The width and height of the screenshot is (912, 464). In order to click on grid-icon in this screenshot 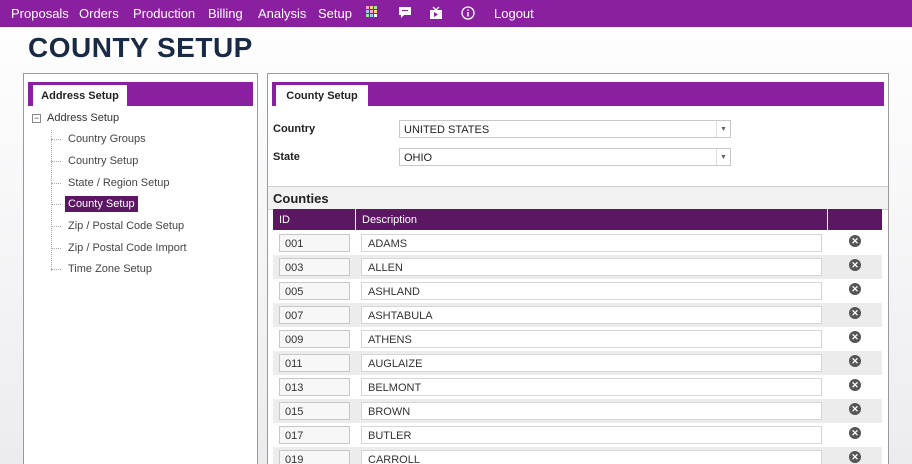, I will do `click(371, 13)`.